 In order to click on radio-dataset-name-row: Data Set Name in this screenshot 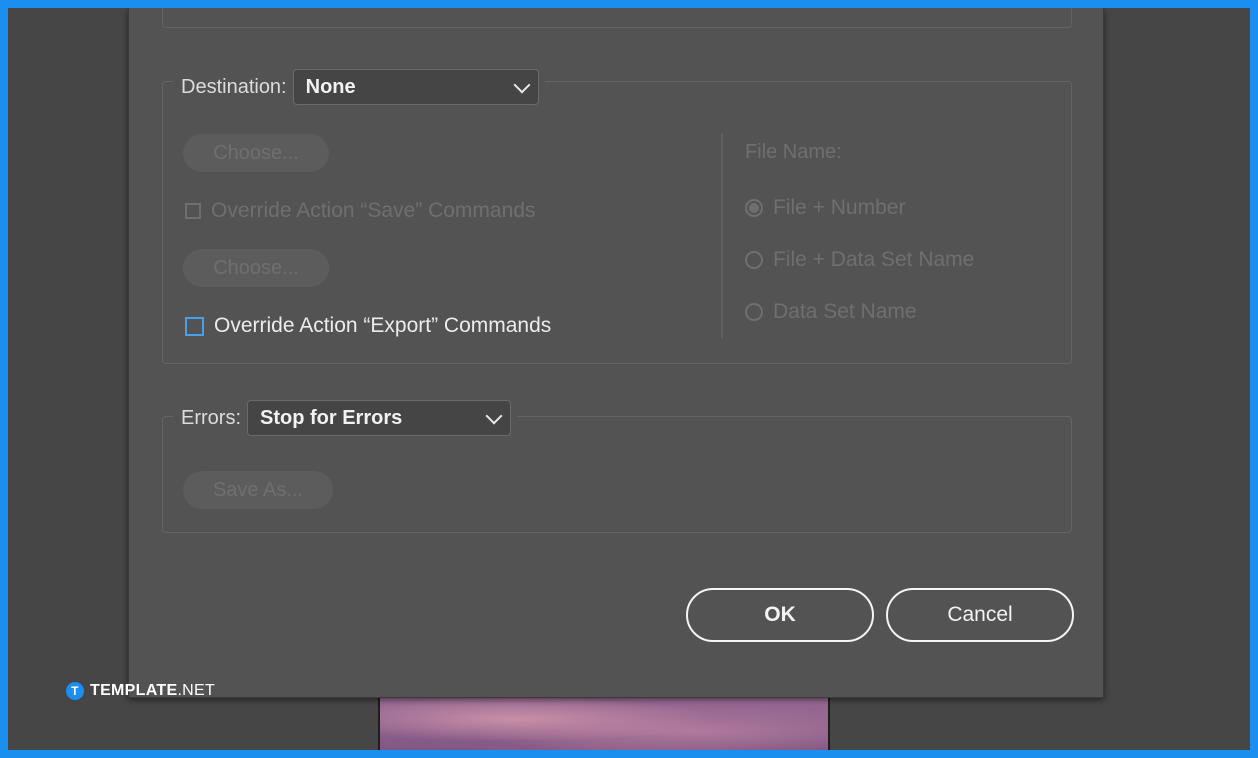, I will do `click(831, 312)`.